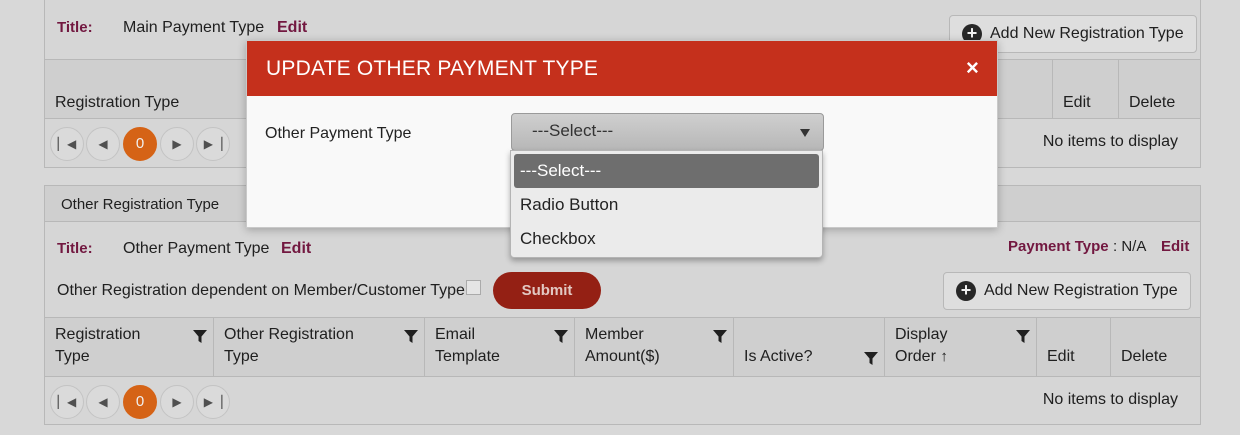 The image size is (1240, 435). Describe the element at coordinates (972, 68) in the screenshot. I see `close-icon: ×` at that location.